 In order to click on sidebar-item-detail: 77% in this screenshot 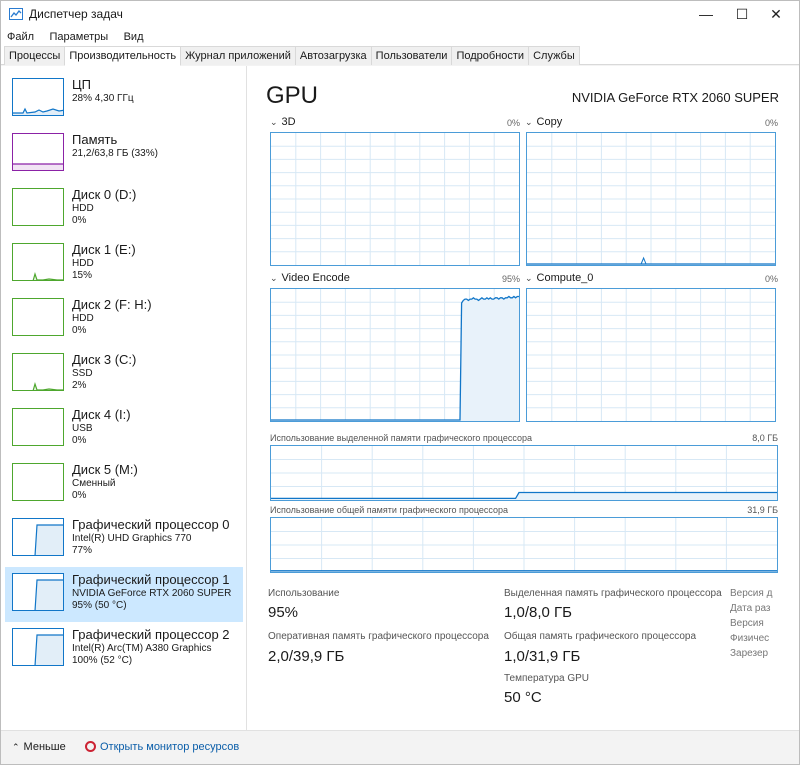, I will do `click(82, 550)`.